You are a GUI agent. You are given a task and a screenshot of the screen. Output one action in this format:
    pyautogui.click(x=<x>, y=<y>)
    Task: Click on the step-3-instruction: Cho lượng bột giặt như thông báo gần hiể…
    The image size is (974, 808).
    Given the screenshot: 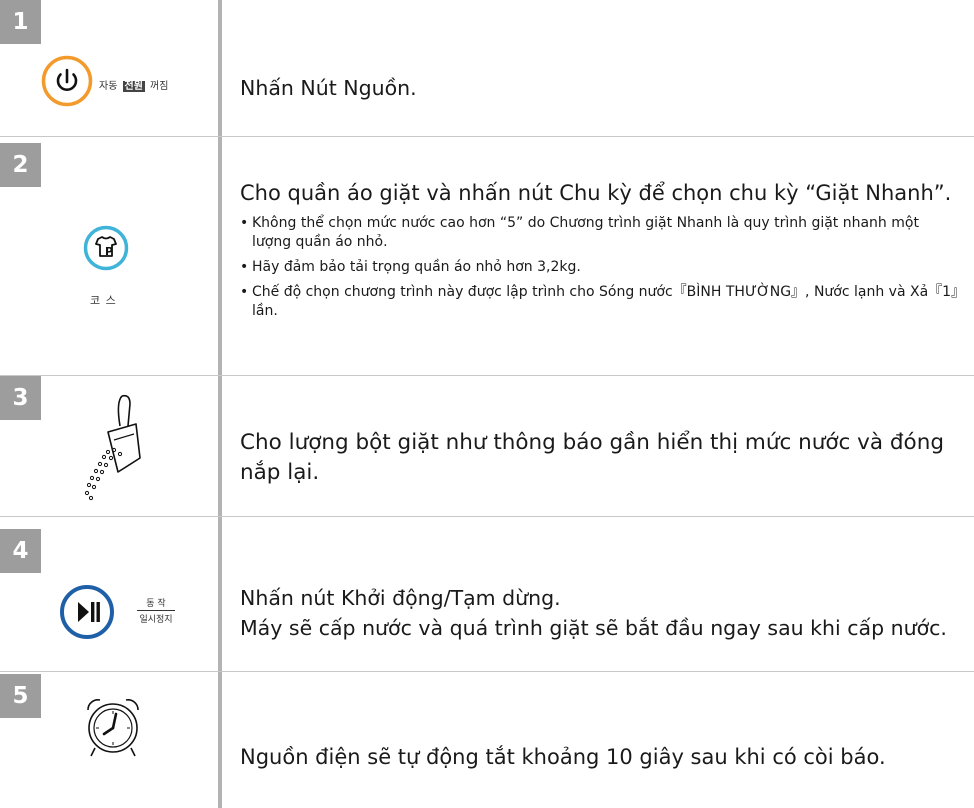 What is the action you would take?
    pyautogui.click(x=592, y=457)
    